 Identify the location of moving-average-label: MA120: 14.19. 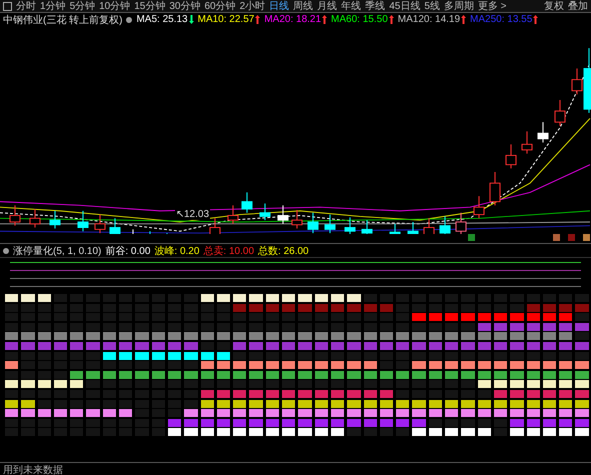
(429, 19).